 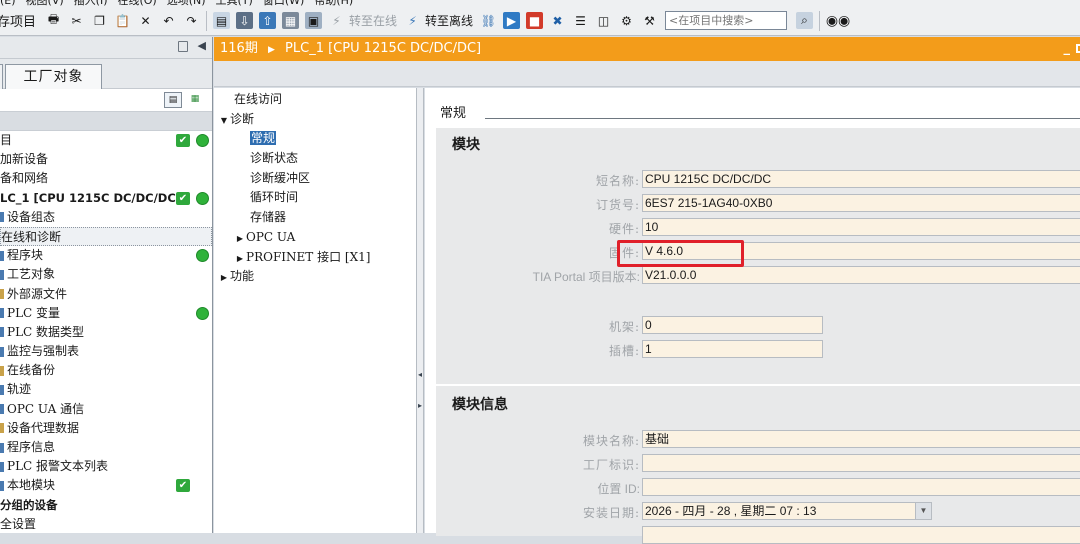 I want to click on breadcrumb-project: 116期, so click(x=239, y=48).